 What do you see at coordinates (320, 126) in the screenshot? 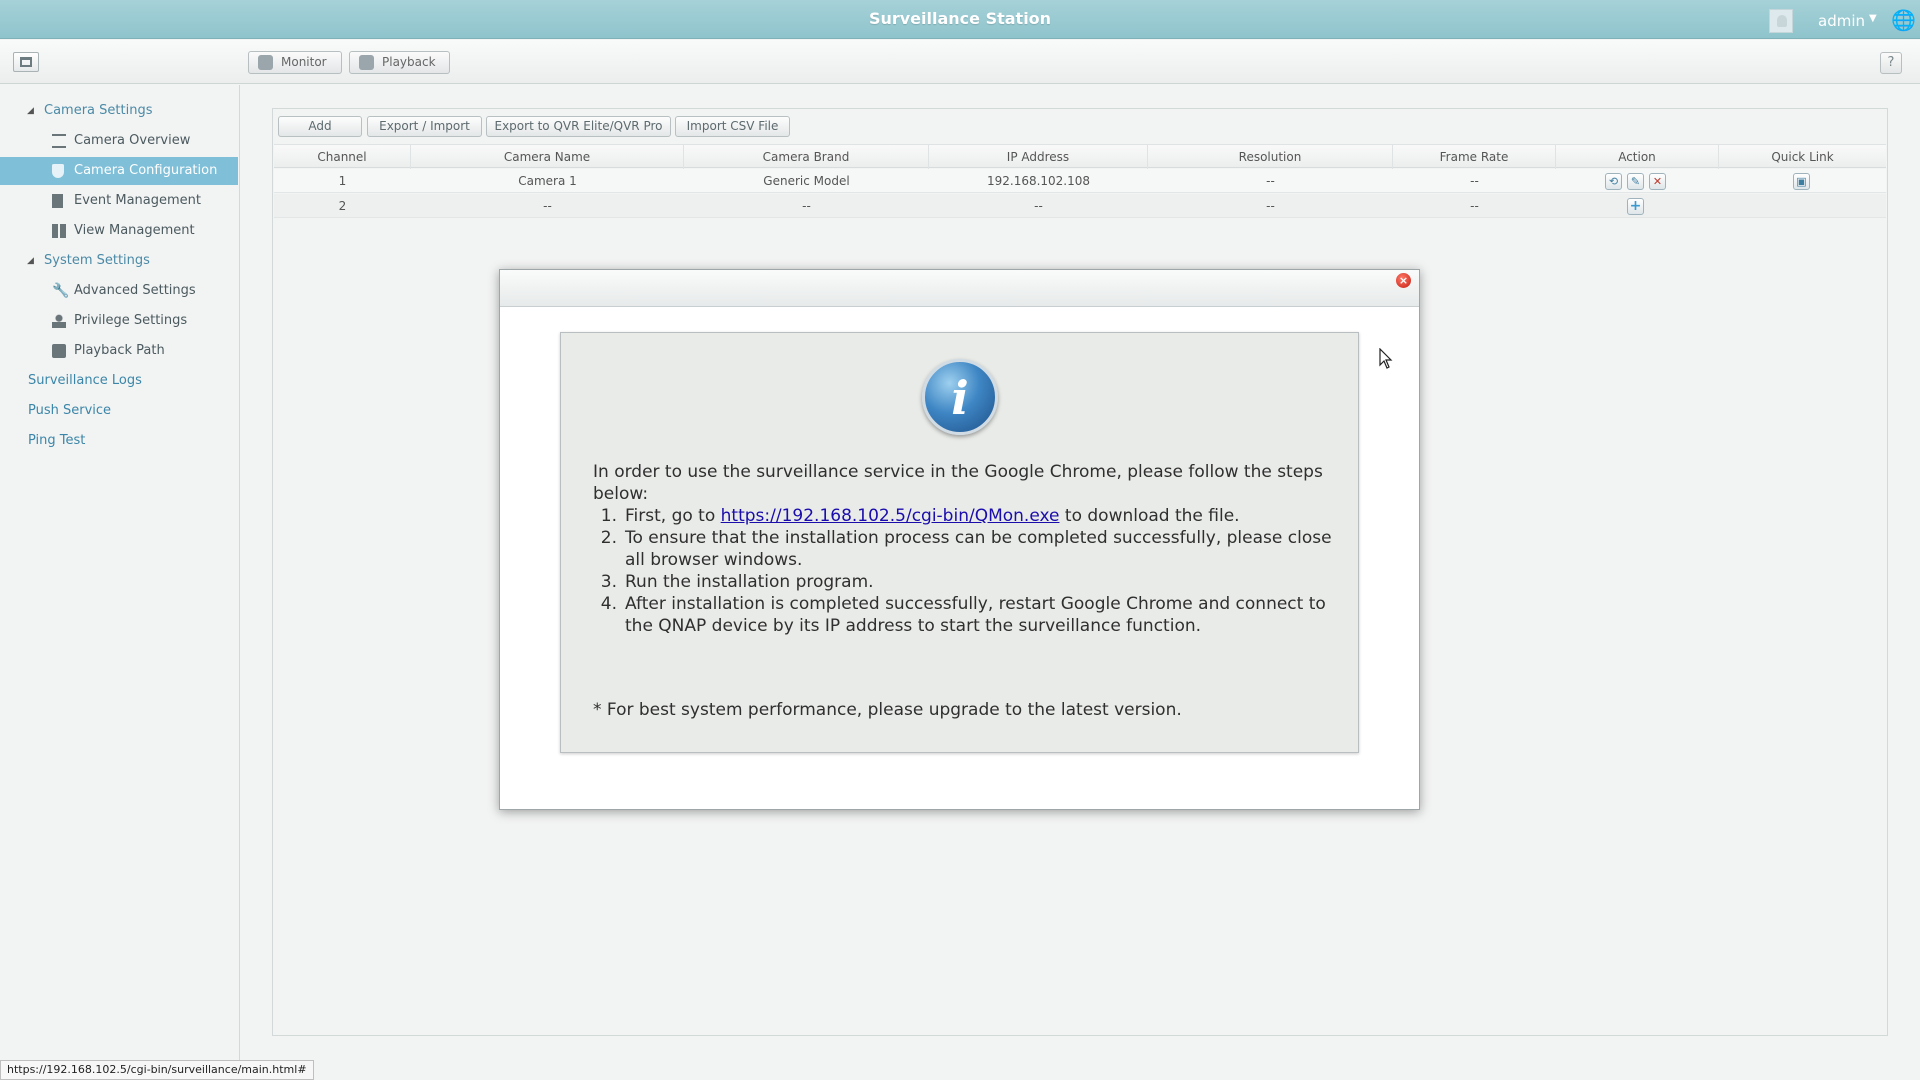
I see `add-button: Add` at bounding box center [320, 126].